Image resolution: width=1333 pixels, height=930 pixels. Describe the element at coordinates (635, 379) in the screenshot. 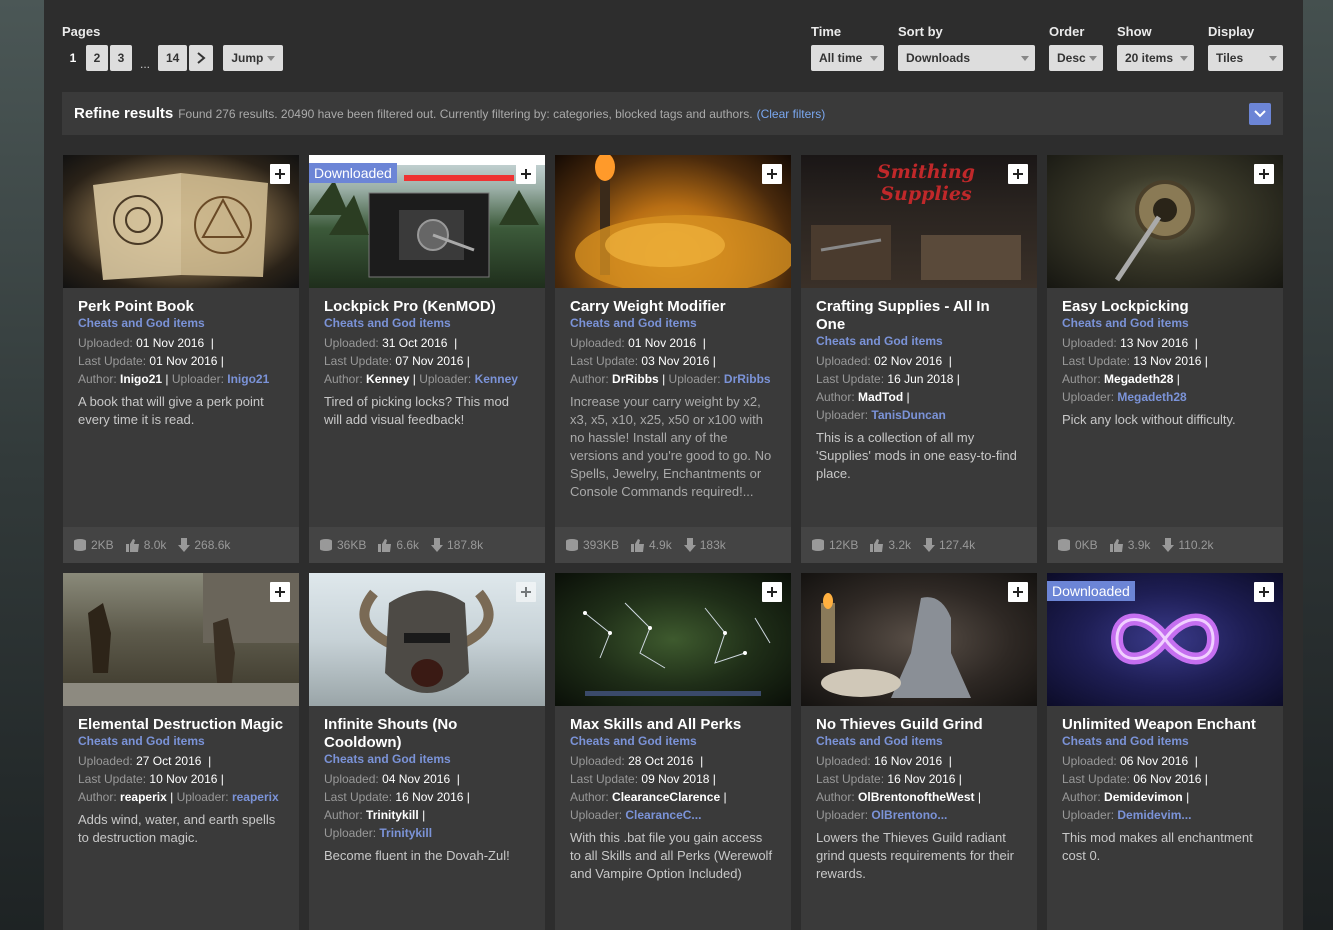

I see `author-name: DrRibbs` at that location.